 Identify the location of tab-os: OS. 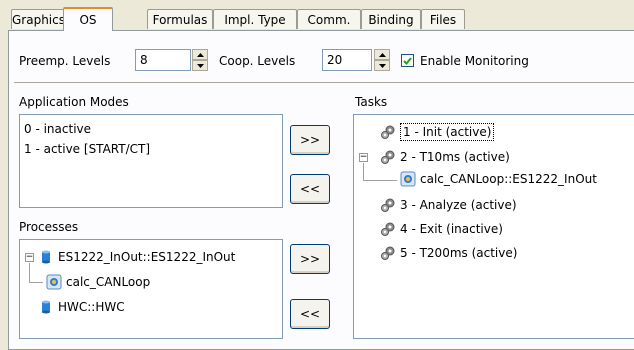
(88, 19).